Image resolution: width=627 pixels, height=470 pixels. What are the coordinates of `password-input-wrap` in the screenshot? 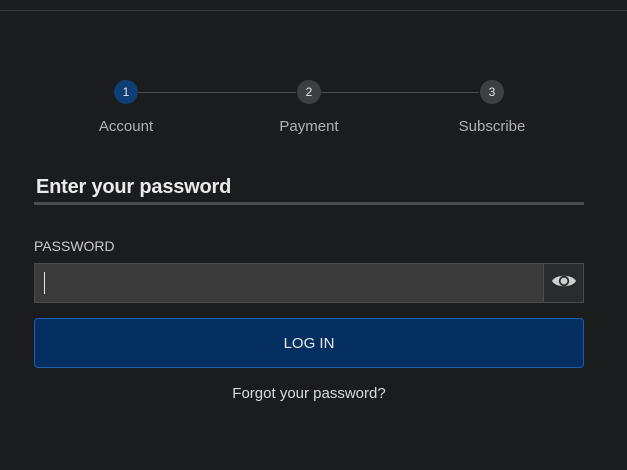 It's located at (289, 283).